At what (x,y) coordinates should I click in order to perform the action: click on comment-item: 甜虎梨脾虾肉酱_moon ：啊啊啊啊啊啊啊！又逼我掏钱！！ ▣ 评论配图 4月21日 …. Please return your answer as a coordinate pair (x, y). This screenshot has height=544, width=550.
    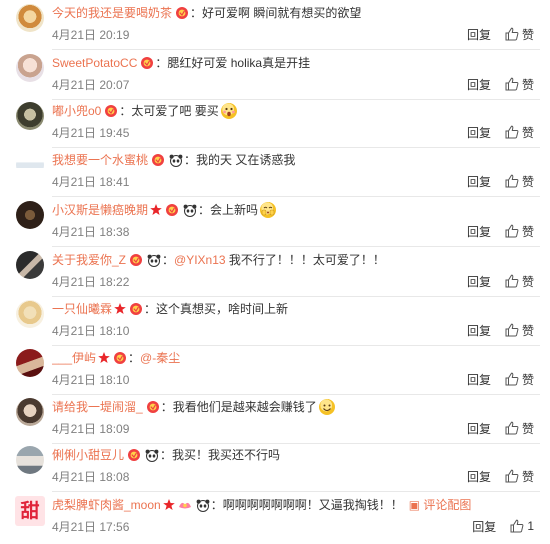
    Looking at the image, I should click on (275, 518).